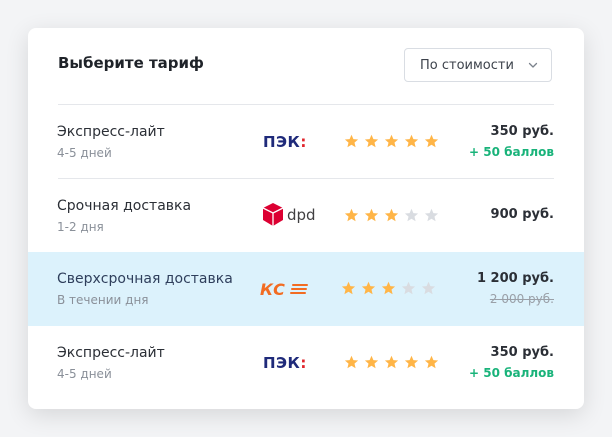 This screenshot has height=437, width=612. What do you see at coordinates (80, 227) in the screenshot?
I see `tariff-duration: 1-2 дня` at bounding box center [80, 227].